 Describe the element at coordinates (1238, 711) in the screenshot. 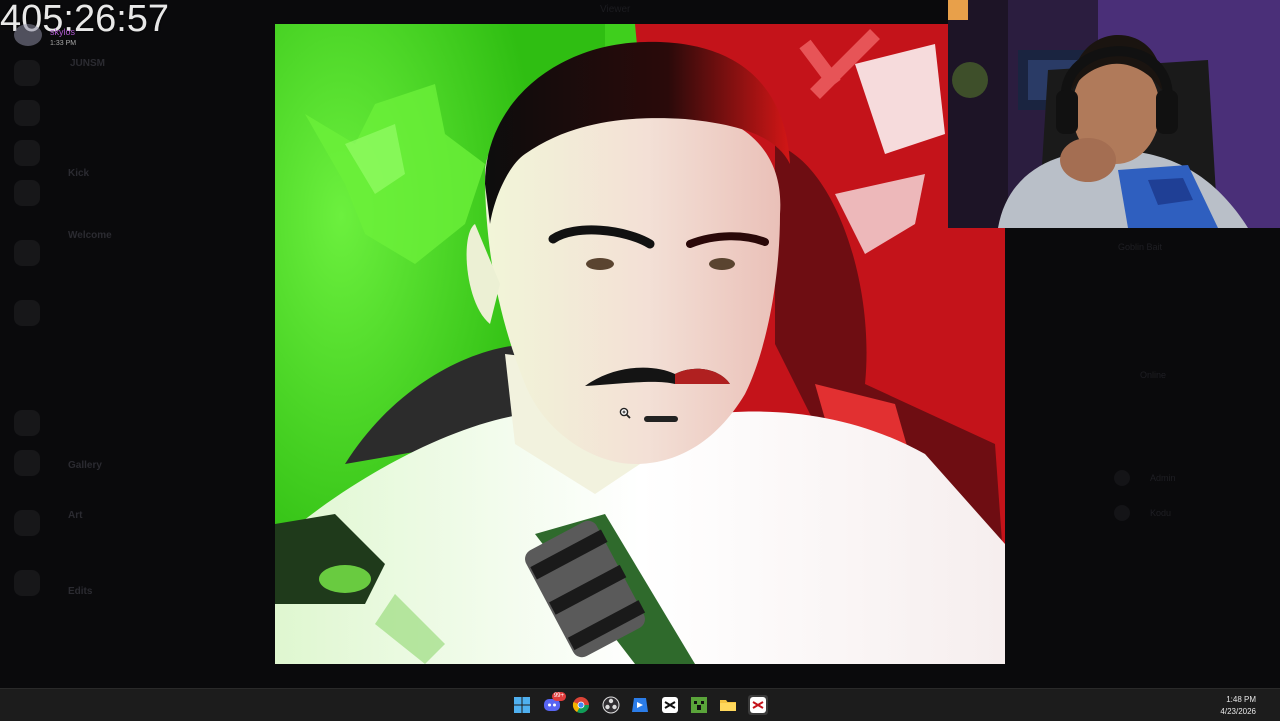

I see `clock-date: 4/23/2026` at that location.